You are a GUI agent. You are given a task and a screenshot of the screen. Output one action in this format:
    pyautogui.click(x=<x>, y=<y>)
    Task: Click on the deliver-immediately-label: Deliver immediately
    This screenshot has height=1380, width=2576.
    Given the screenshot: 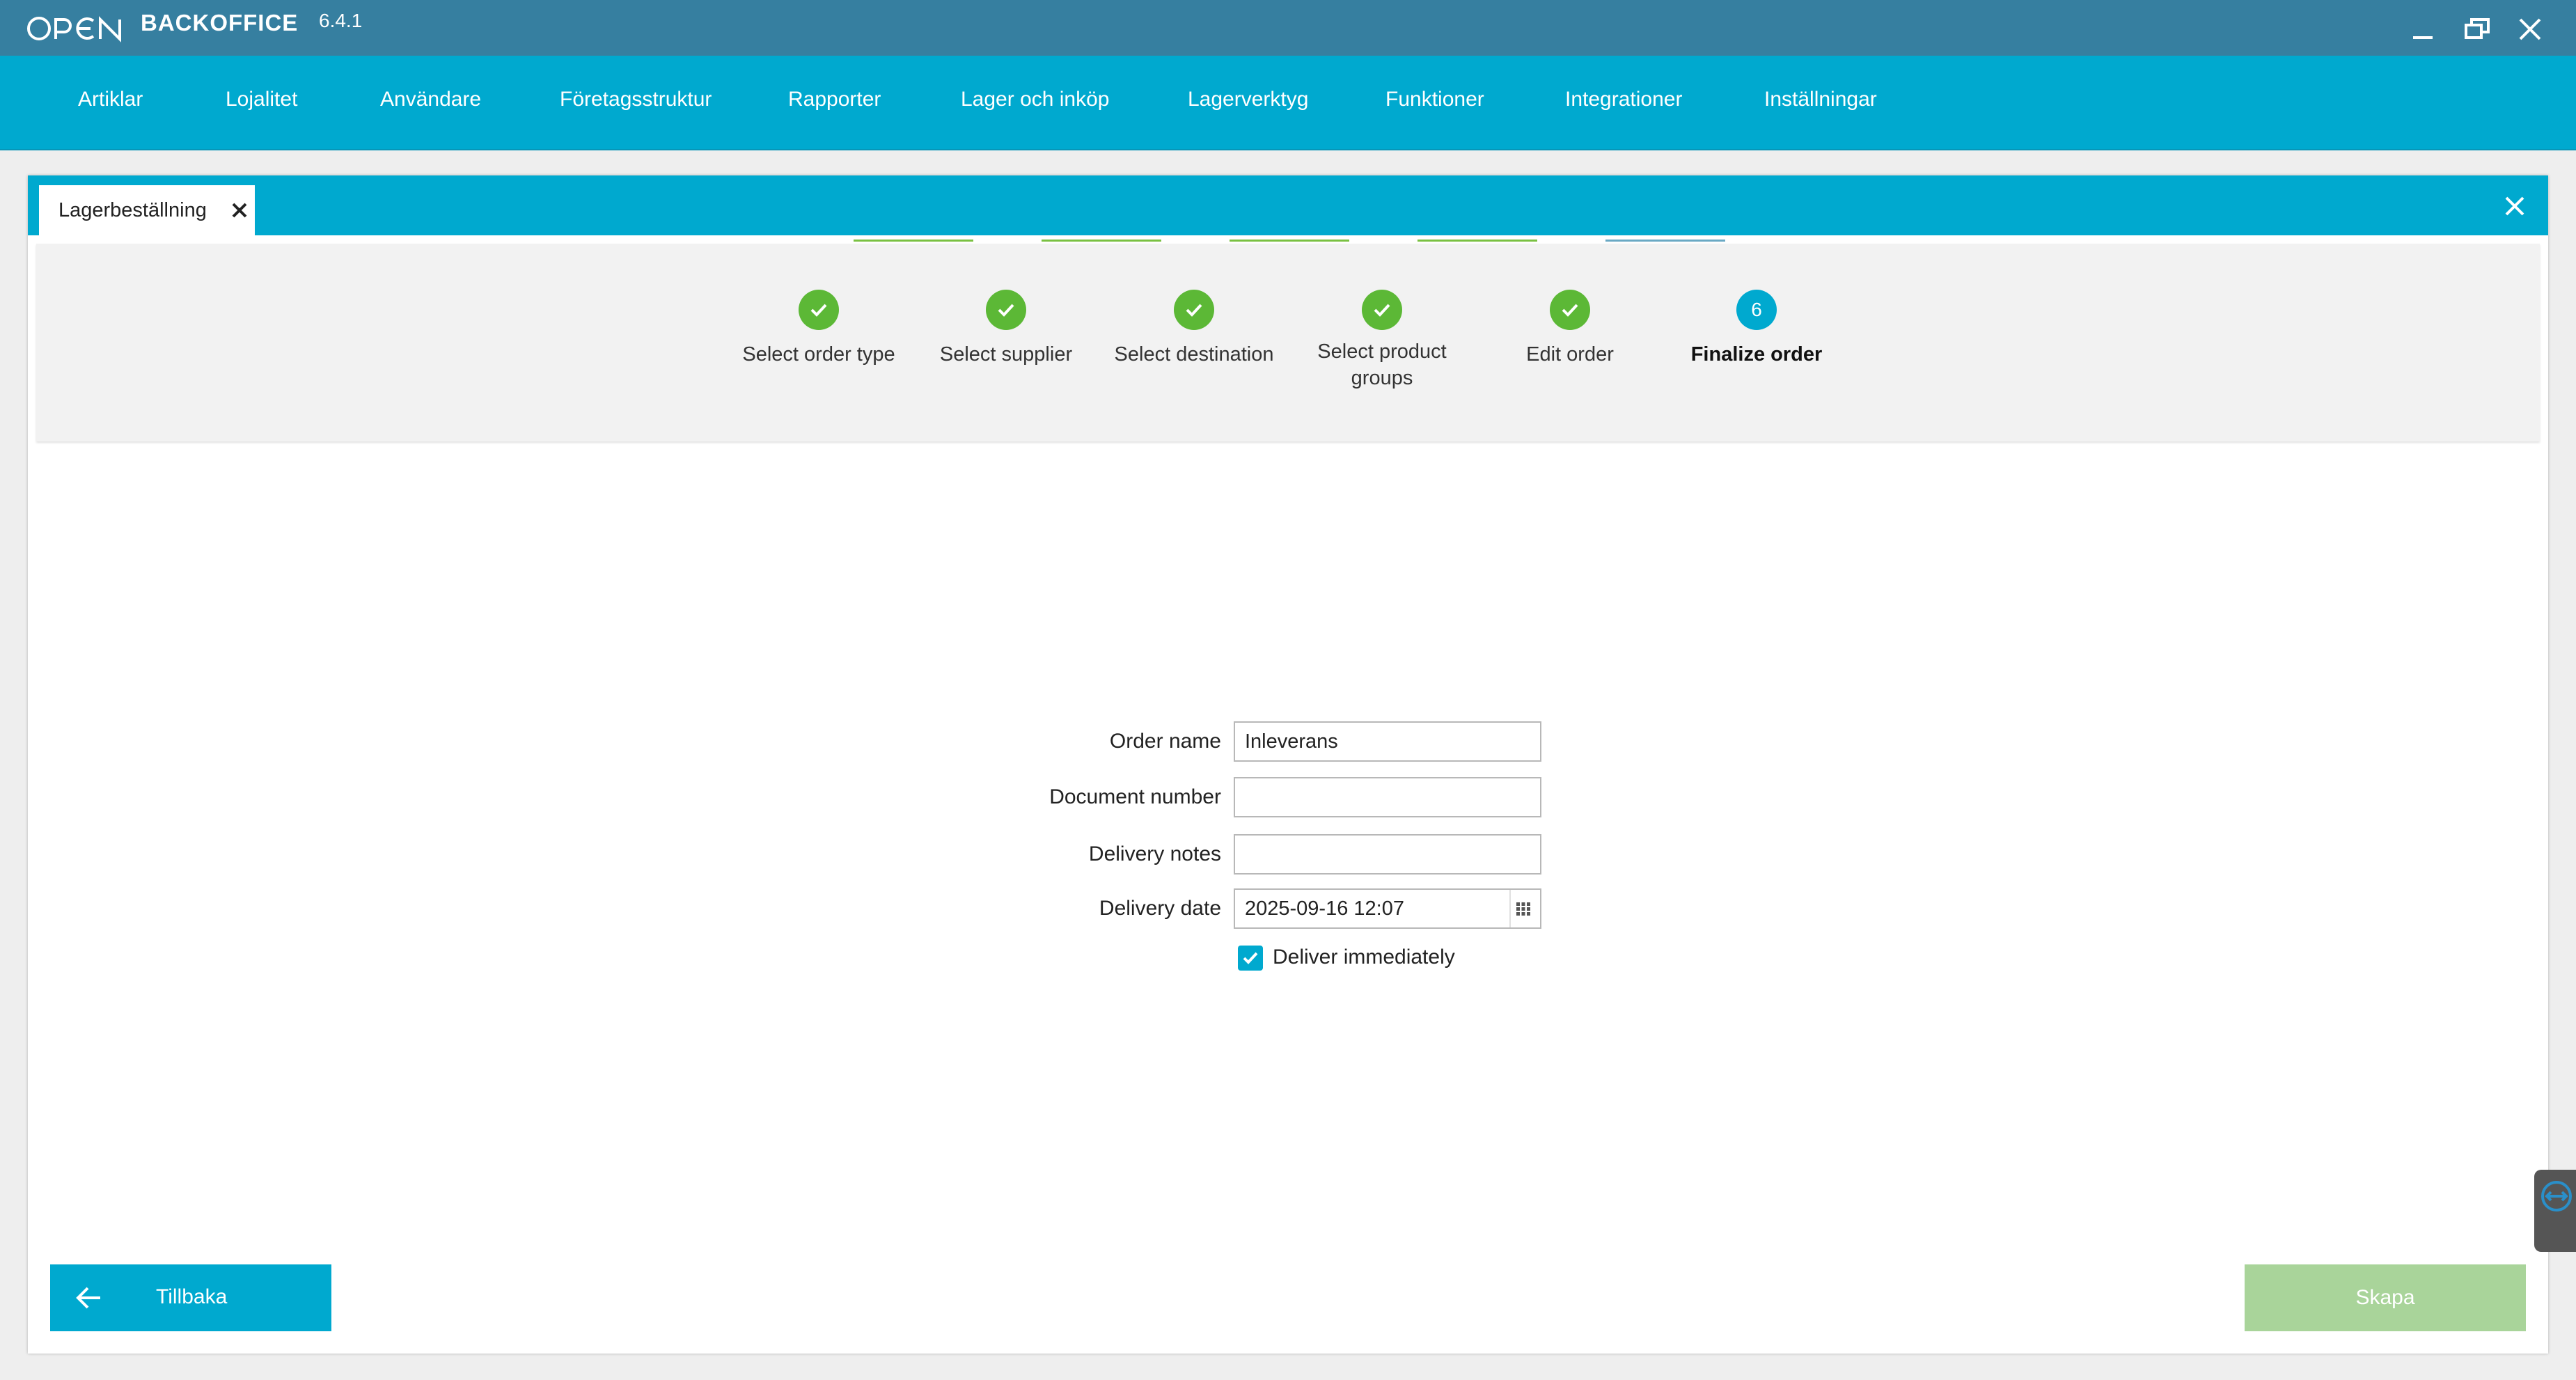 What is the action you would take?
    pyautogui.click(x=1364, y=957)
    